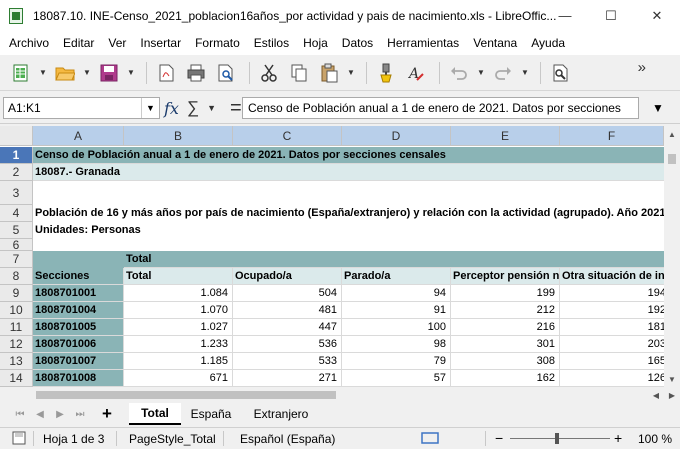 This screenshot has height=449, width=680. I want to click on horizontal-scroll-thumb, so click(186, 395).